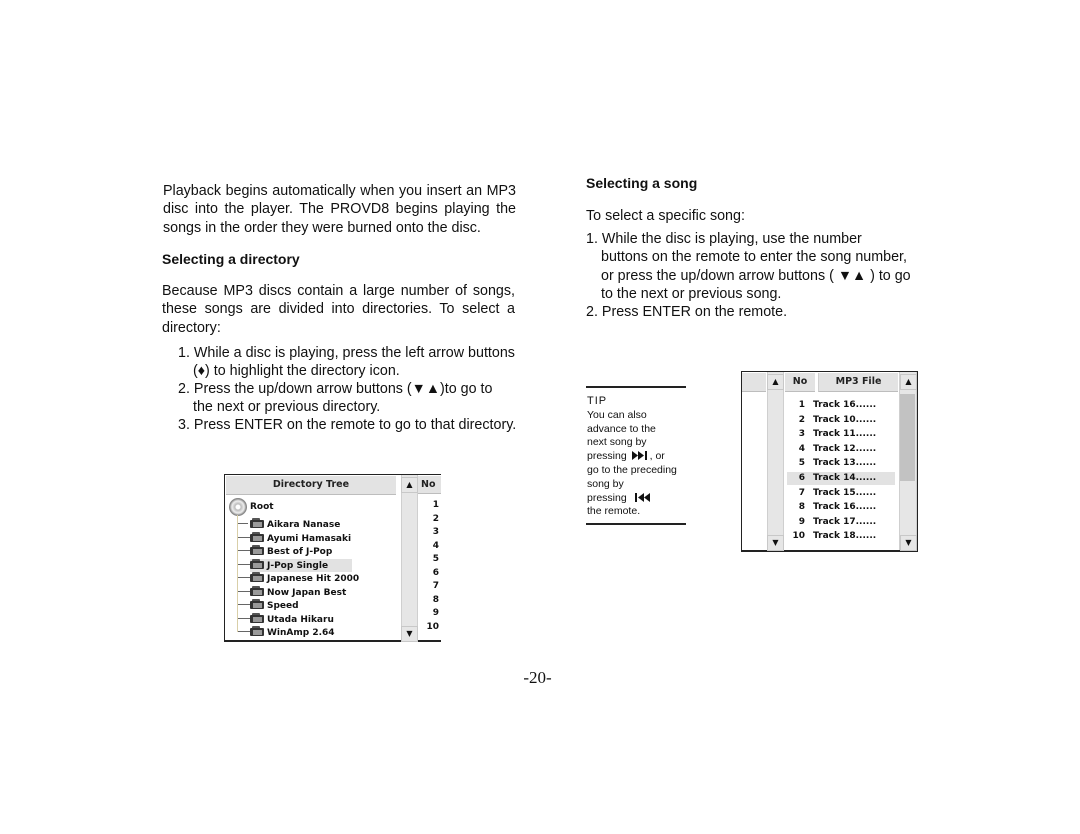 This screenshot has width=1080, height=834. I want to click on track-number: 4, so click(801, 448).